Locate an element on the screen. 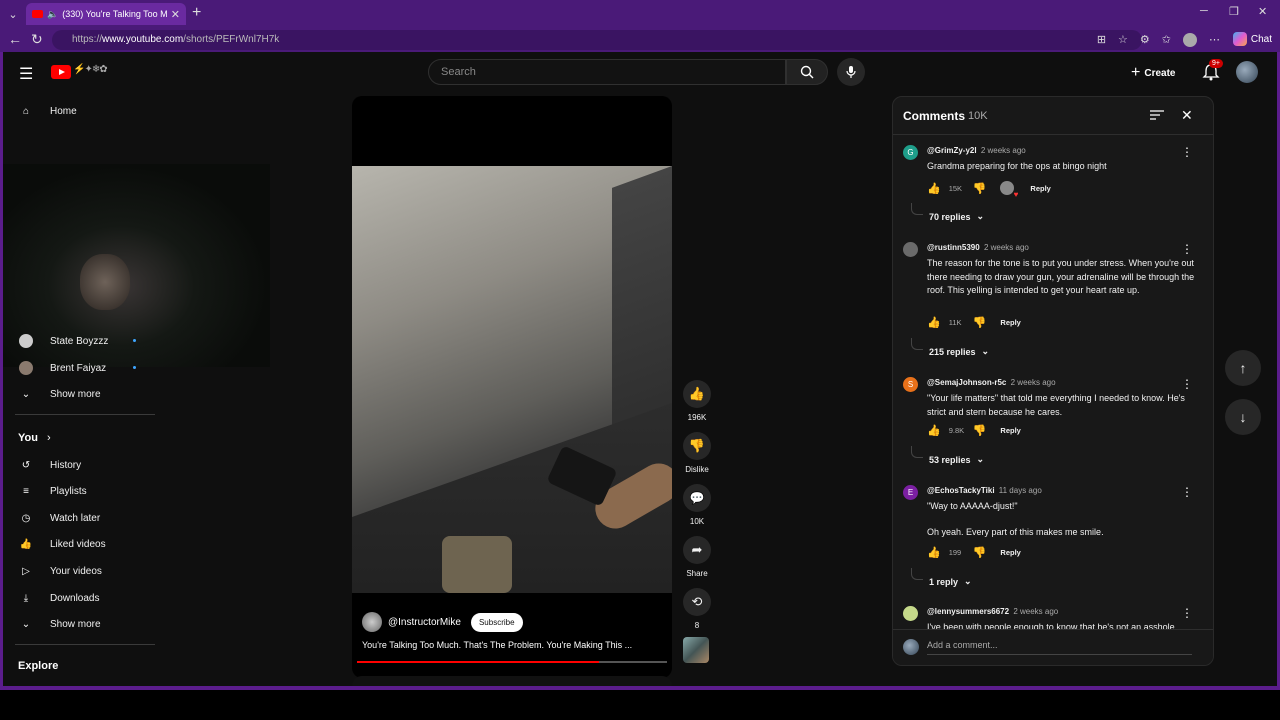  thread-line is located at coordinates (917, 344).